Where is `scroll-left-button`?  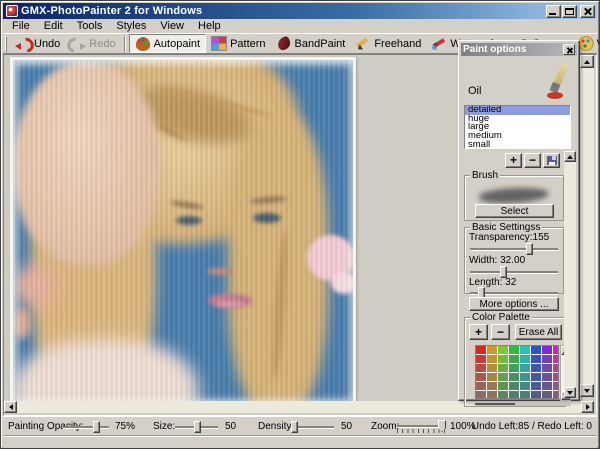 scroll-left-button is located at coordinates (10, 407).